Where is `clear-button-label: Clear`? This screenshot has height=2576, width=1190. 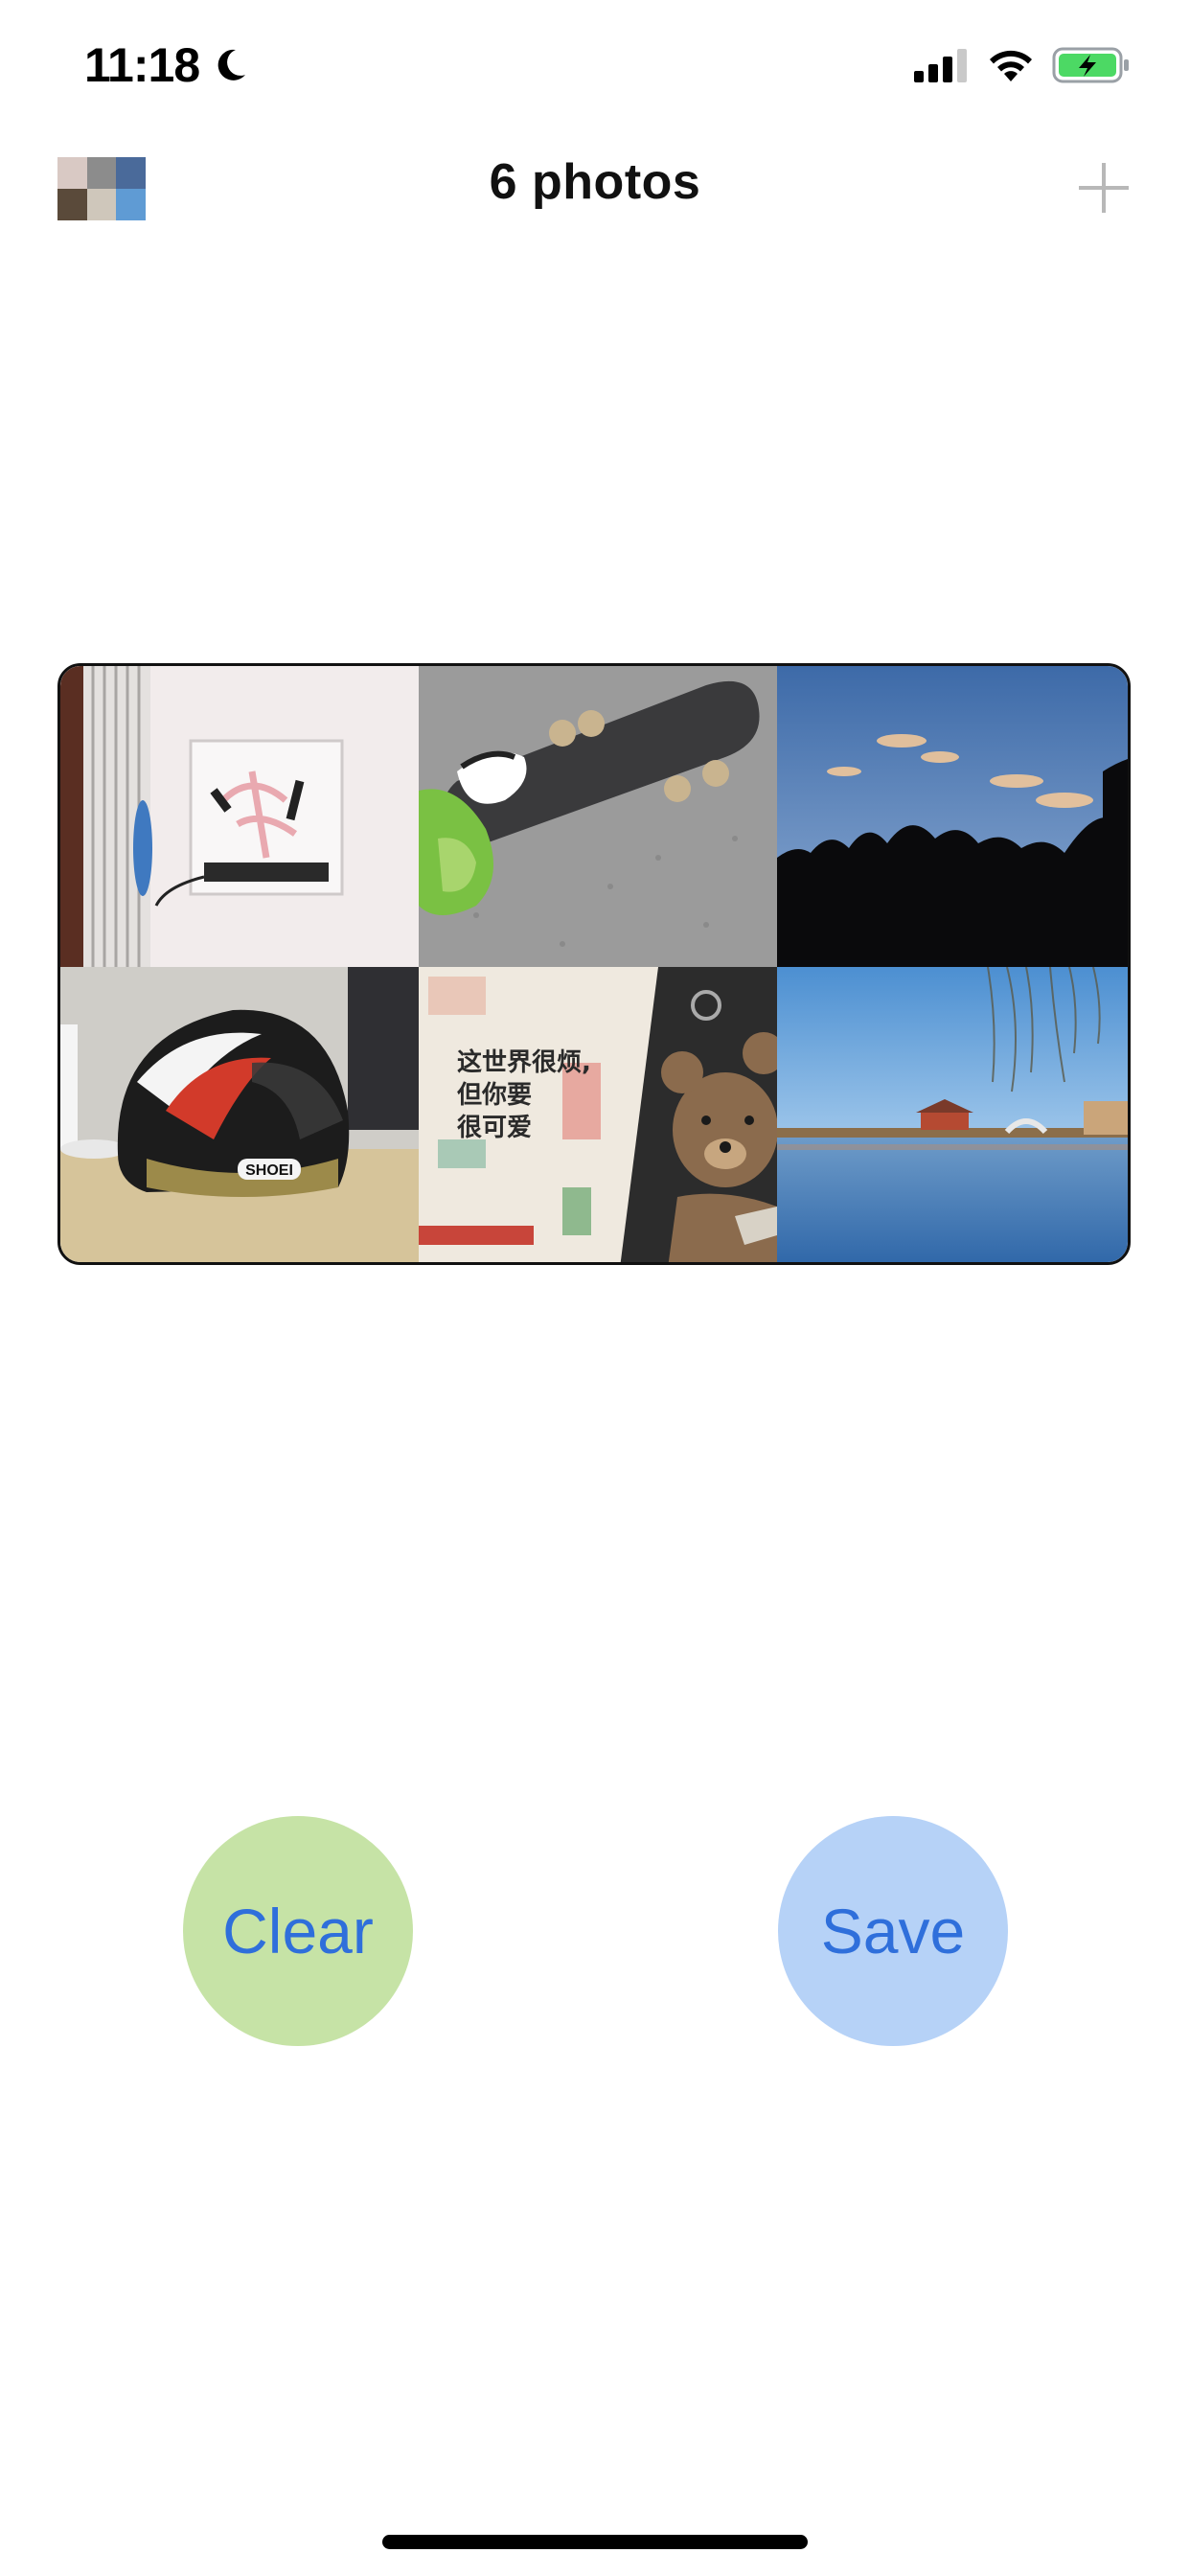 clear-button-label: Clear is located at coordinates (298, 1931).